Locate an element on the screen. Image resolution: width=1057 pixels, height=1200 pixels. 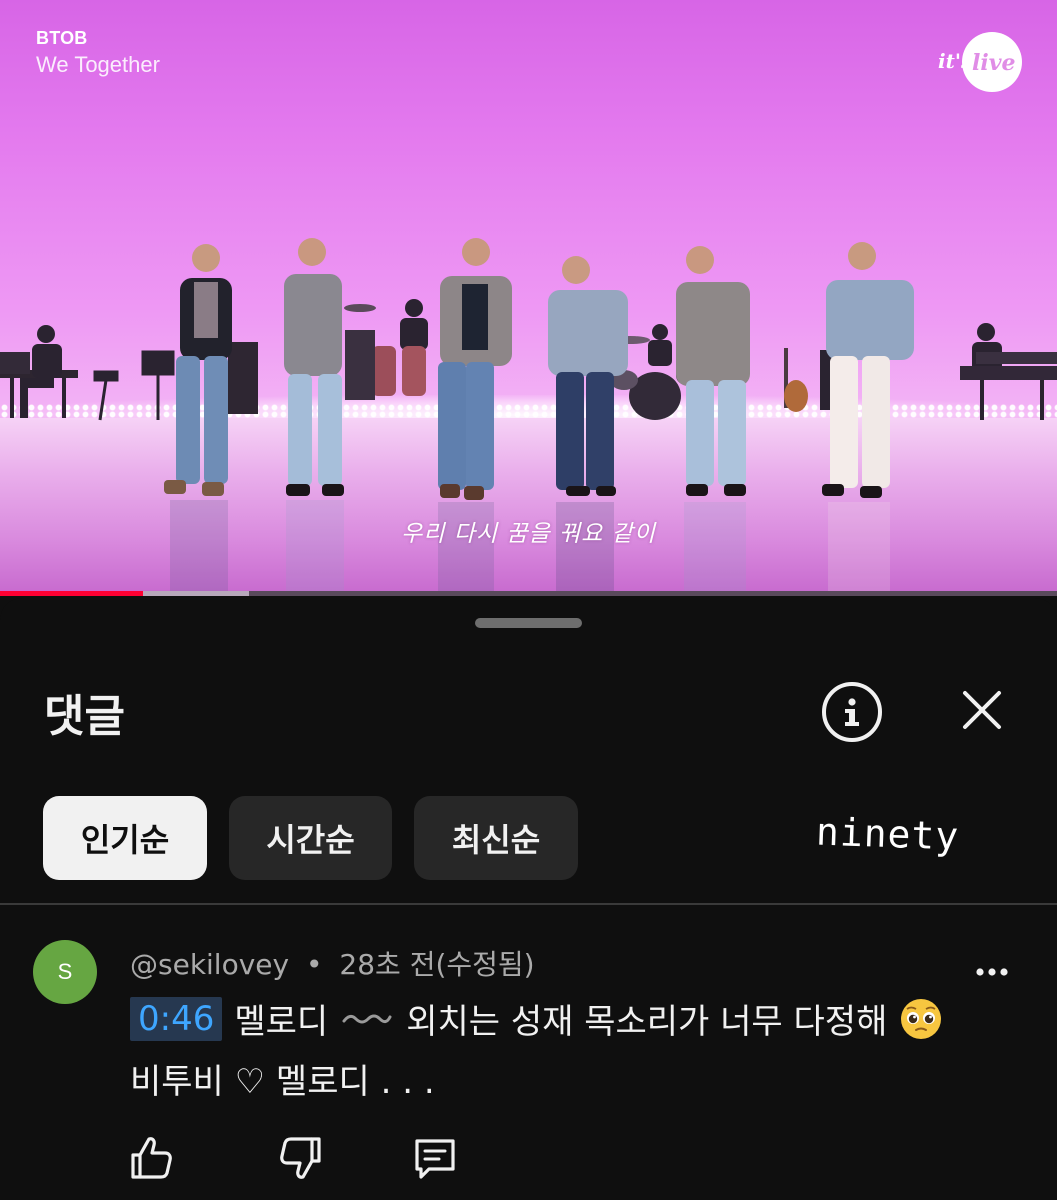
video-subtitle: 우리 다시 꿈을 꿔요 같이 is located at coordinates (528, 534).